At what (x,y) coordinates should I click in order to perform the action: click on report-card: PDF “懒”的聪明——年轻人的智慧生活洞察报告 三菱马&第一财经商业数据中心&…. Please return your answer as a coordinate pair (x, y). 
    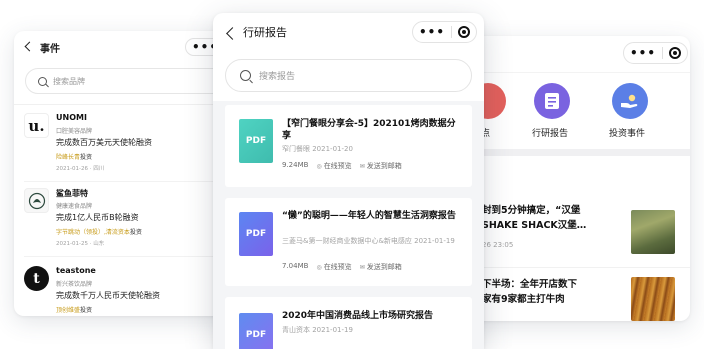
    Looking at the image, I should click on (348, 242).